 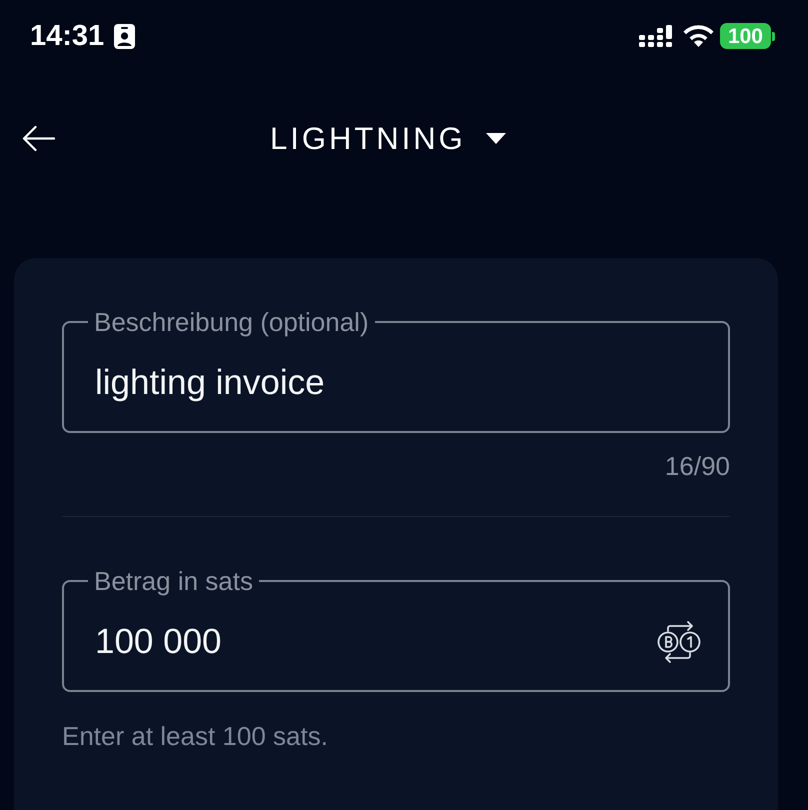 I want to click on network-dropdown: LIGHTNING, so click(x=388, y=138).